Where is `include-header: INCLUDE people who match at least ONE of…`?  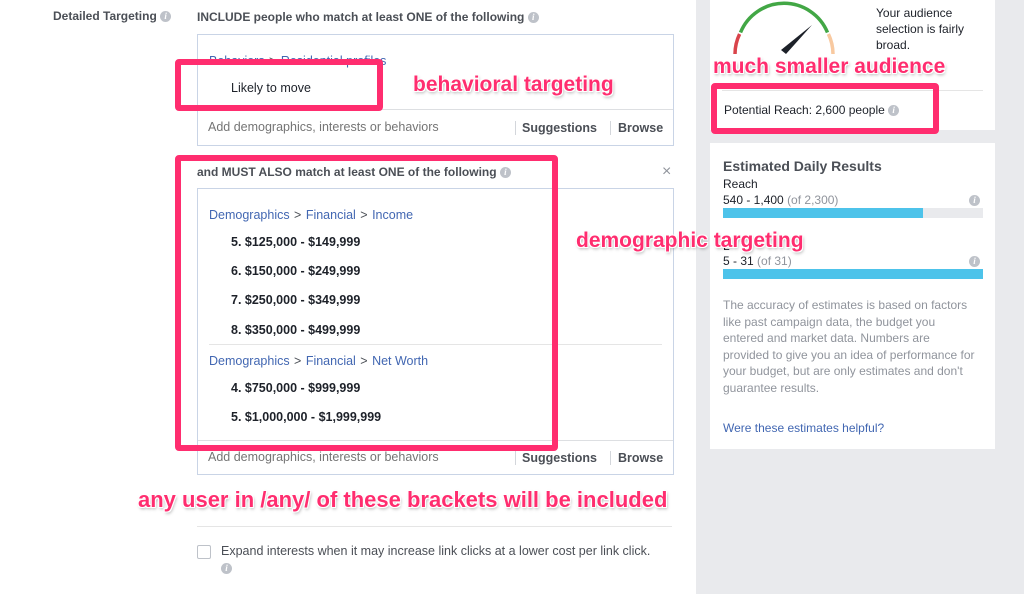 include-header: INCLUDE people who match at least ONE of… is located at coordinates (368, 17).